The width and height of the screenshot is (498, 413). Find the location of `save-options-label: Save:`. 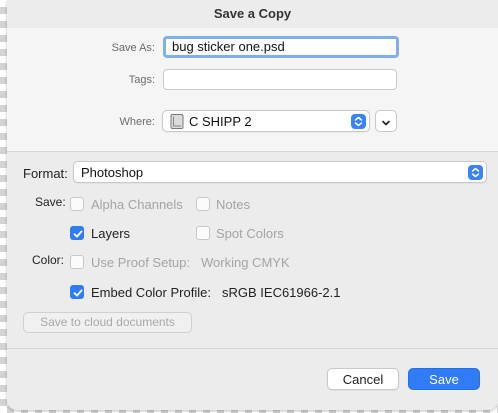

save-options-label: Save: is located at coordinates (50, 202).